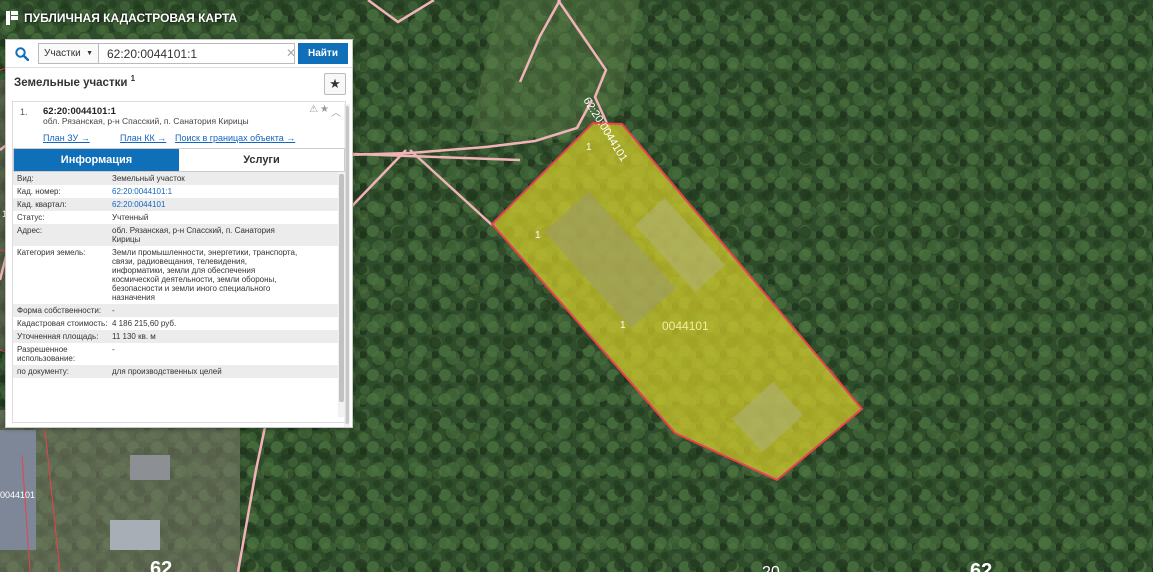 This screenshot has height=572, width=1153. Describe the element at coordinates (58, 336) in the screenshot. I see `property-key: Уточненная площадь:` at that location.